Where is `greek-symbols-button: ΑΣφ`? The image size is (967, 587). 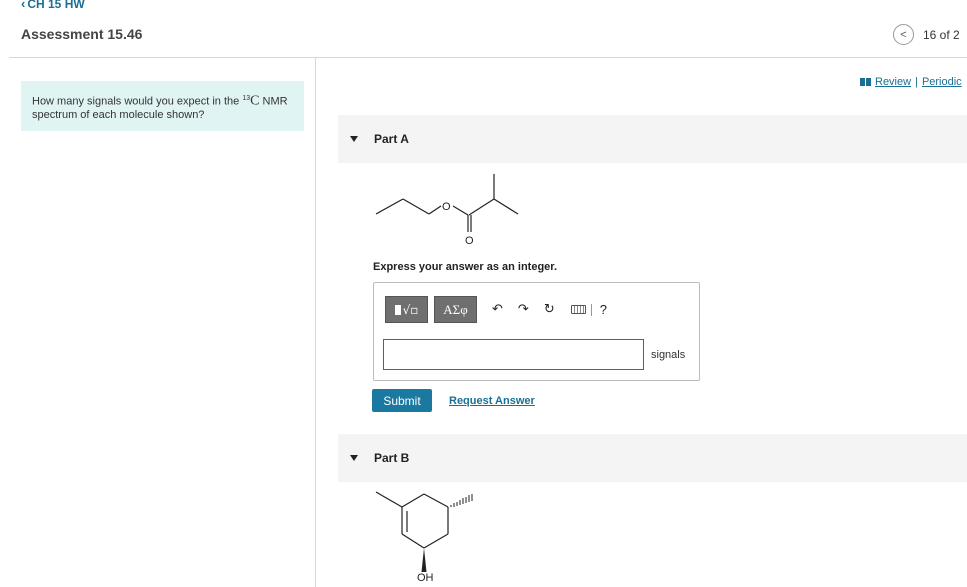 greek-symbols-button: ΑΣφ is located at coordinates (455, 309).